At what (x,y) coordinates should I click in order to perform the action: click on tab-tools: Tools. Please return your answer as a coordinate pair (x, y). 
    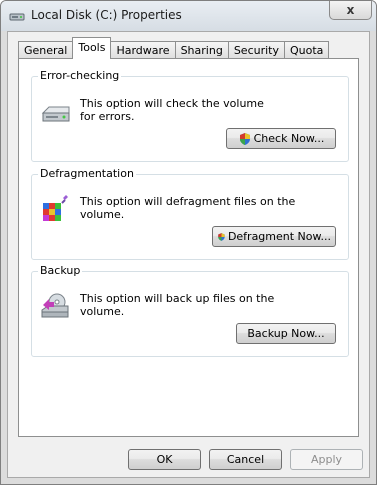
    Looking at the image, I should click on (92, 48).